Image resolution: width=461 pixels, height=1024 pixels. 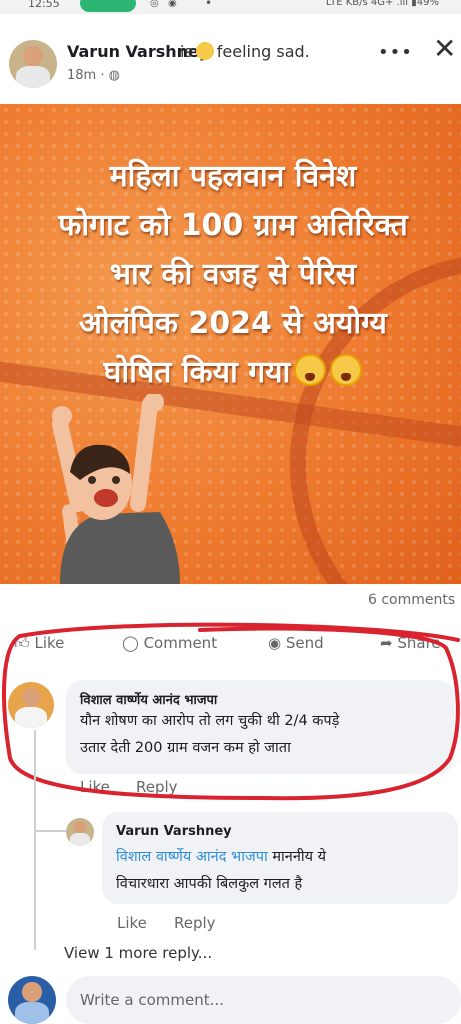 I want to click on feeling-text: feeling sad., so click(x=263, y=51).